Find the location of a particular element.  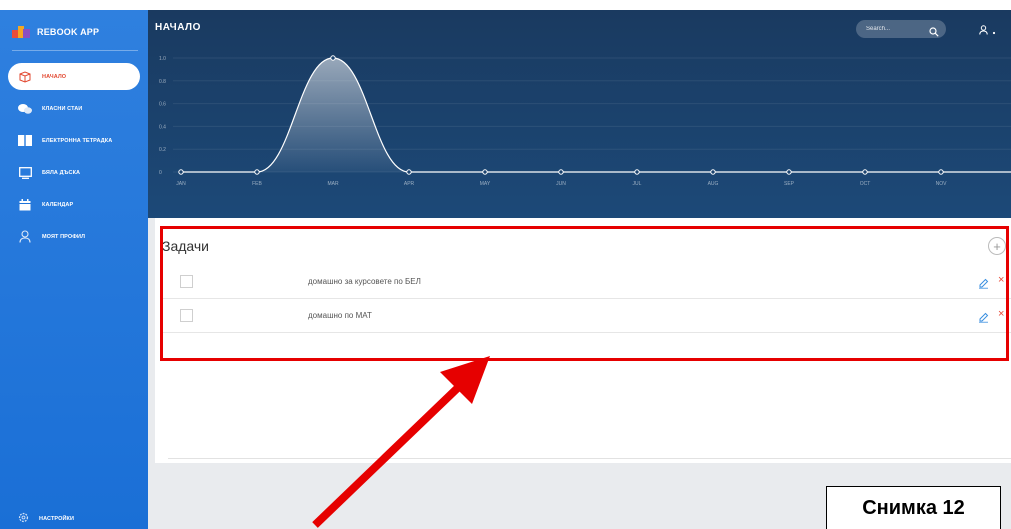

task-row: домашно по МАТ × is located at coordinates (586, 316).